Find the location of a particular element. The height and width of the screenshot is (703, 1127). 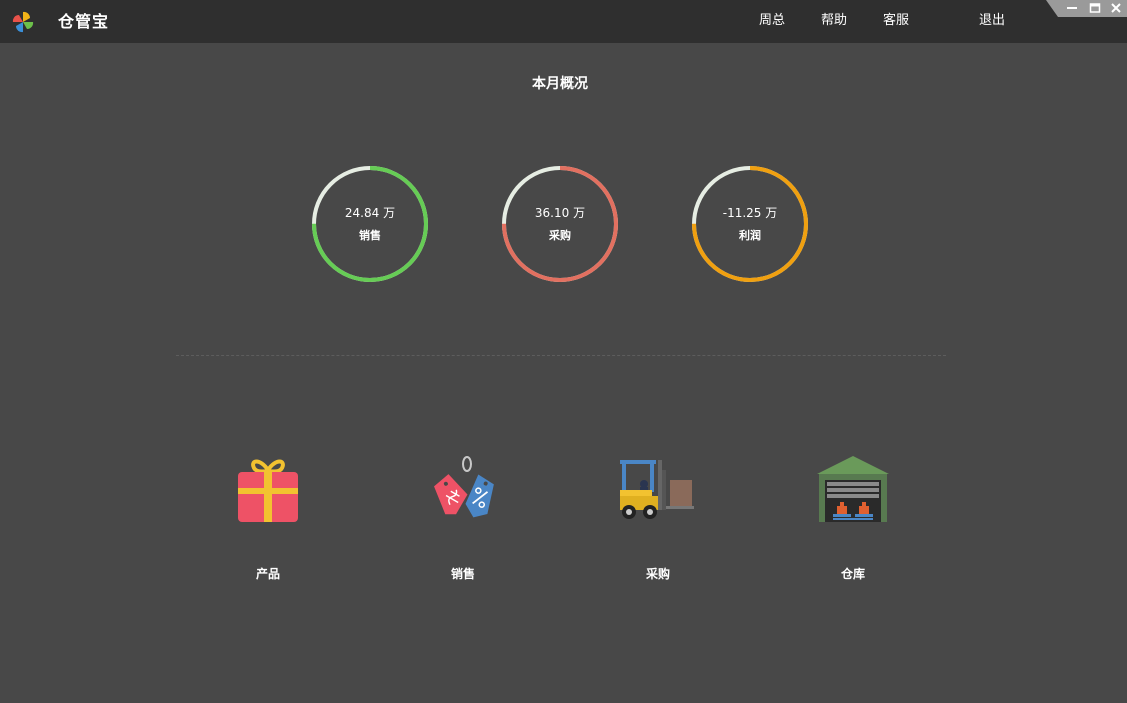

purchase-stat-value: 36.10 万 is located at coordinates (560, 213).